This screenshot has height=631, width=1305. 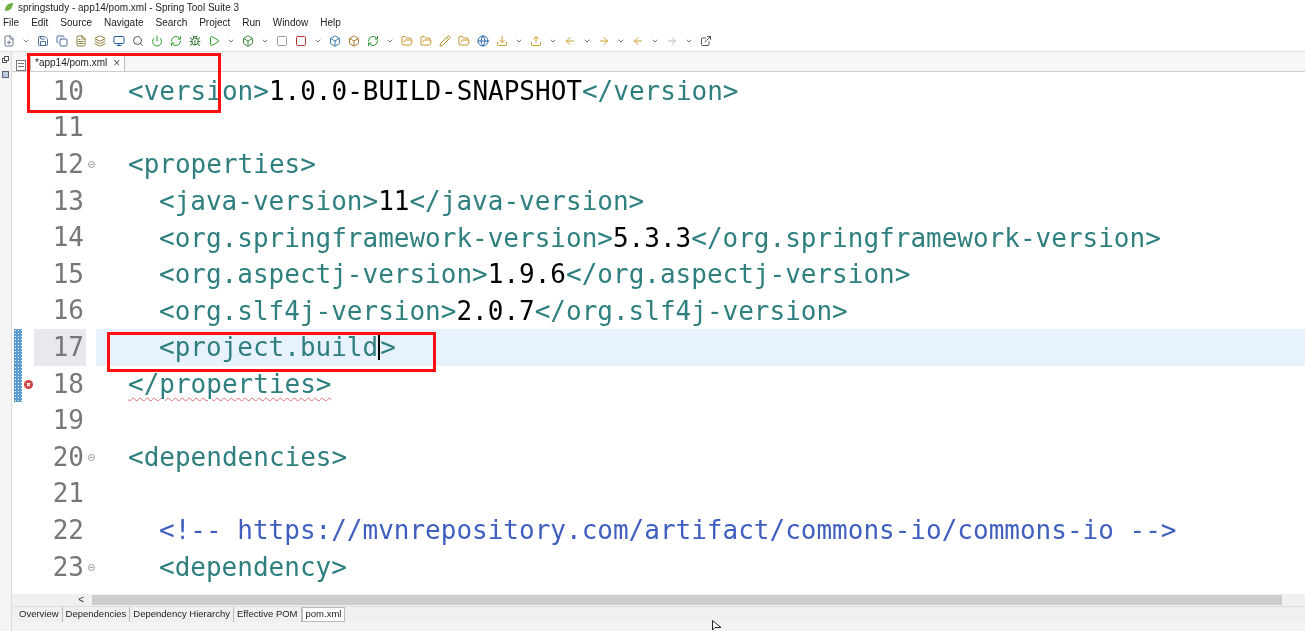 What do you see at coordinates (68, 238) in the screenshot?
I see `line-number: 14` at bounding box center [68, 238].